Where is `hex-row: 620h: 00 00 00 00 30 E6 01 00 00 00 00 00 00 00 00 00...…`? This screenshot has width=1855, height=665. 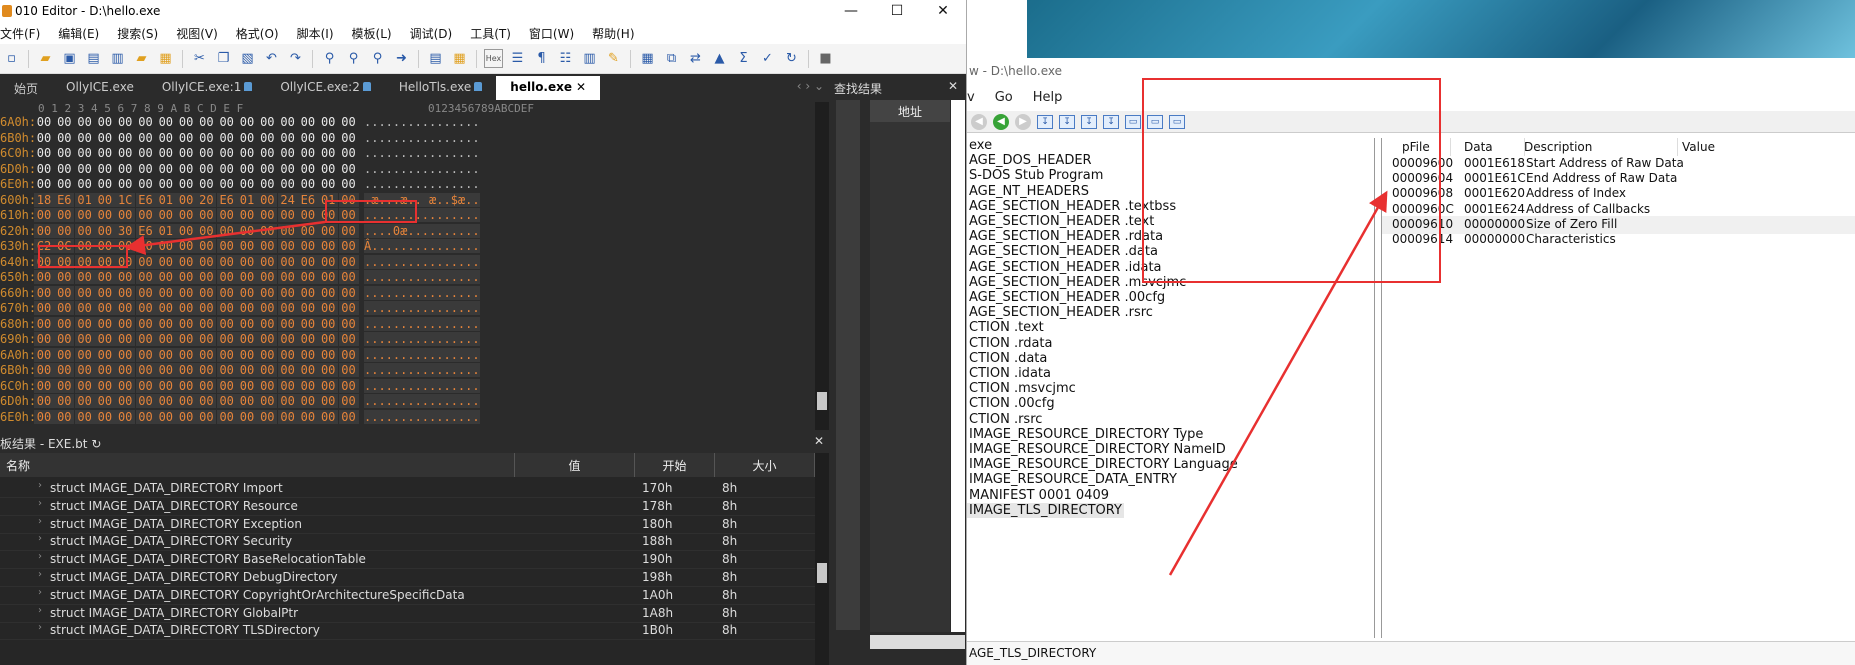
hex-row: 620h: 00 00 00 00 30 E6 01 00 00 00 00 00 00 00 00 00...… is located at coordinates (407, 231).